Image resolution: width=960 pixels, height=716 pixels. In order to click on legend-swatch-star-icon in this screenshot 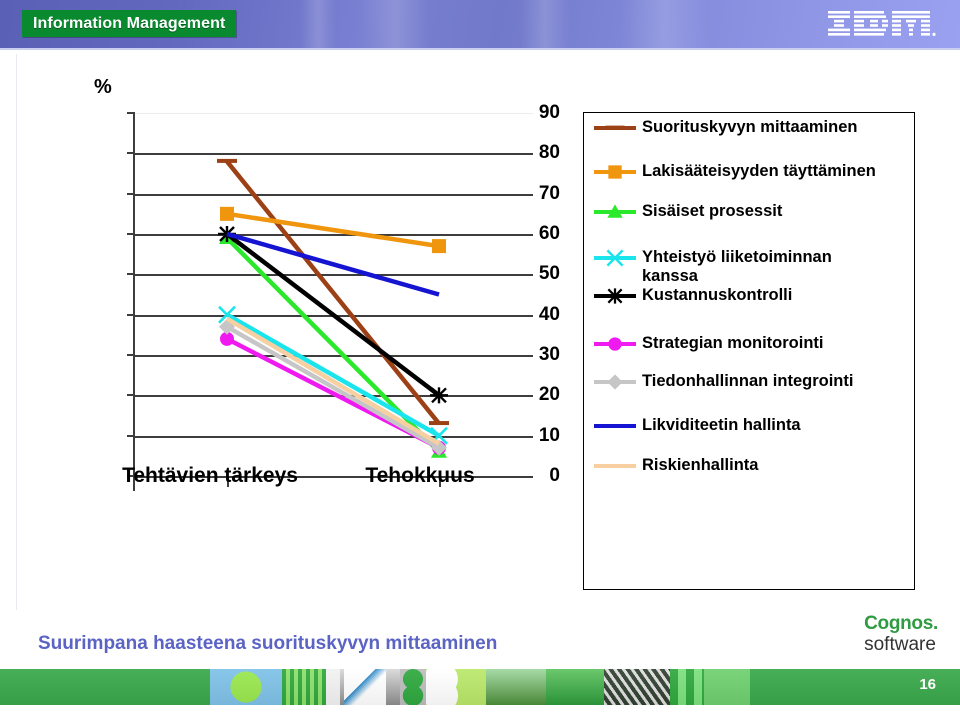, I will do `click(615, 296)`.